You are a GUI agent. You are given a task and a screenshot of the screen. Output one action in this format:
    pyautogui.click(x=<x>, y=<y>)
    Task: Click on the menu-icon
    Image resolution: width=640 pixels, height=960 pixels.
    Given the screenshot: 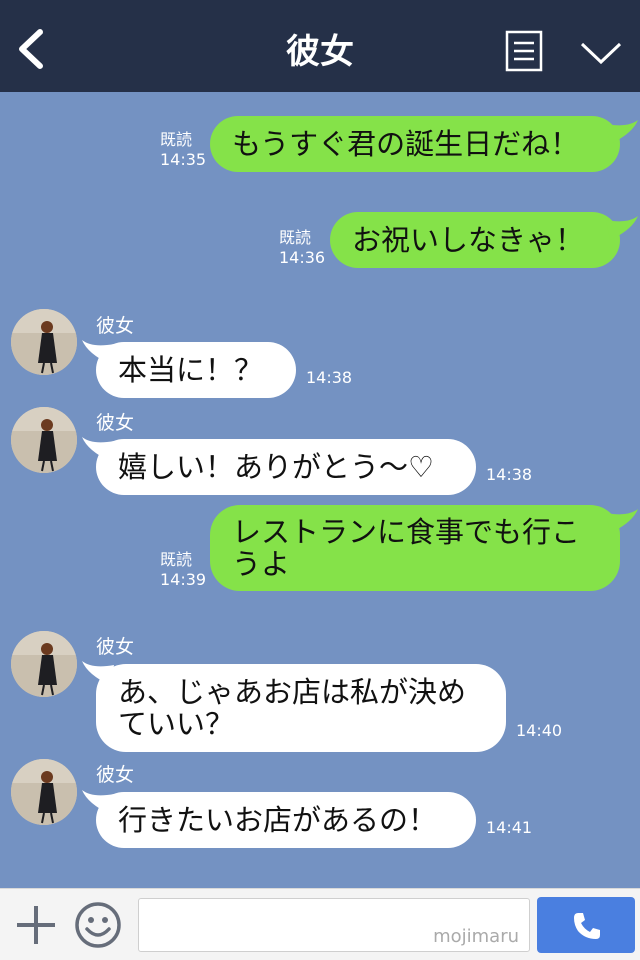 What is the action you would take?
    pyautogui.click(x=524, y=51)
    